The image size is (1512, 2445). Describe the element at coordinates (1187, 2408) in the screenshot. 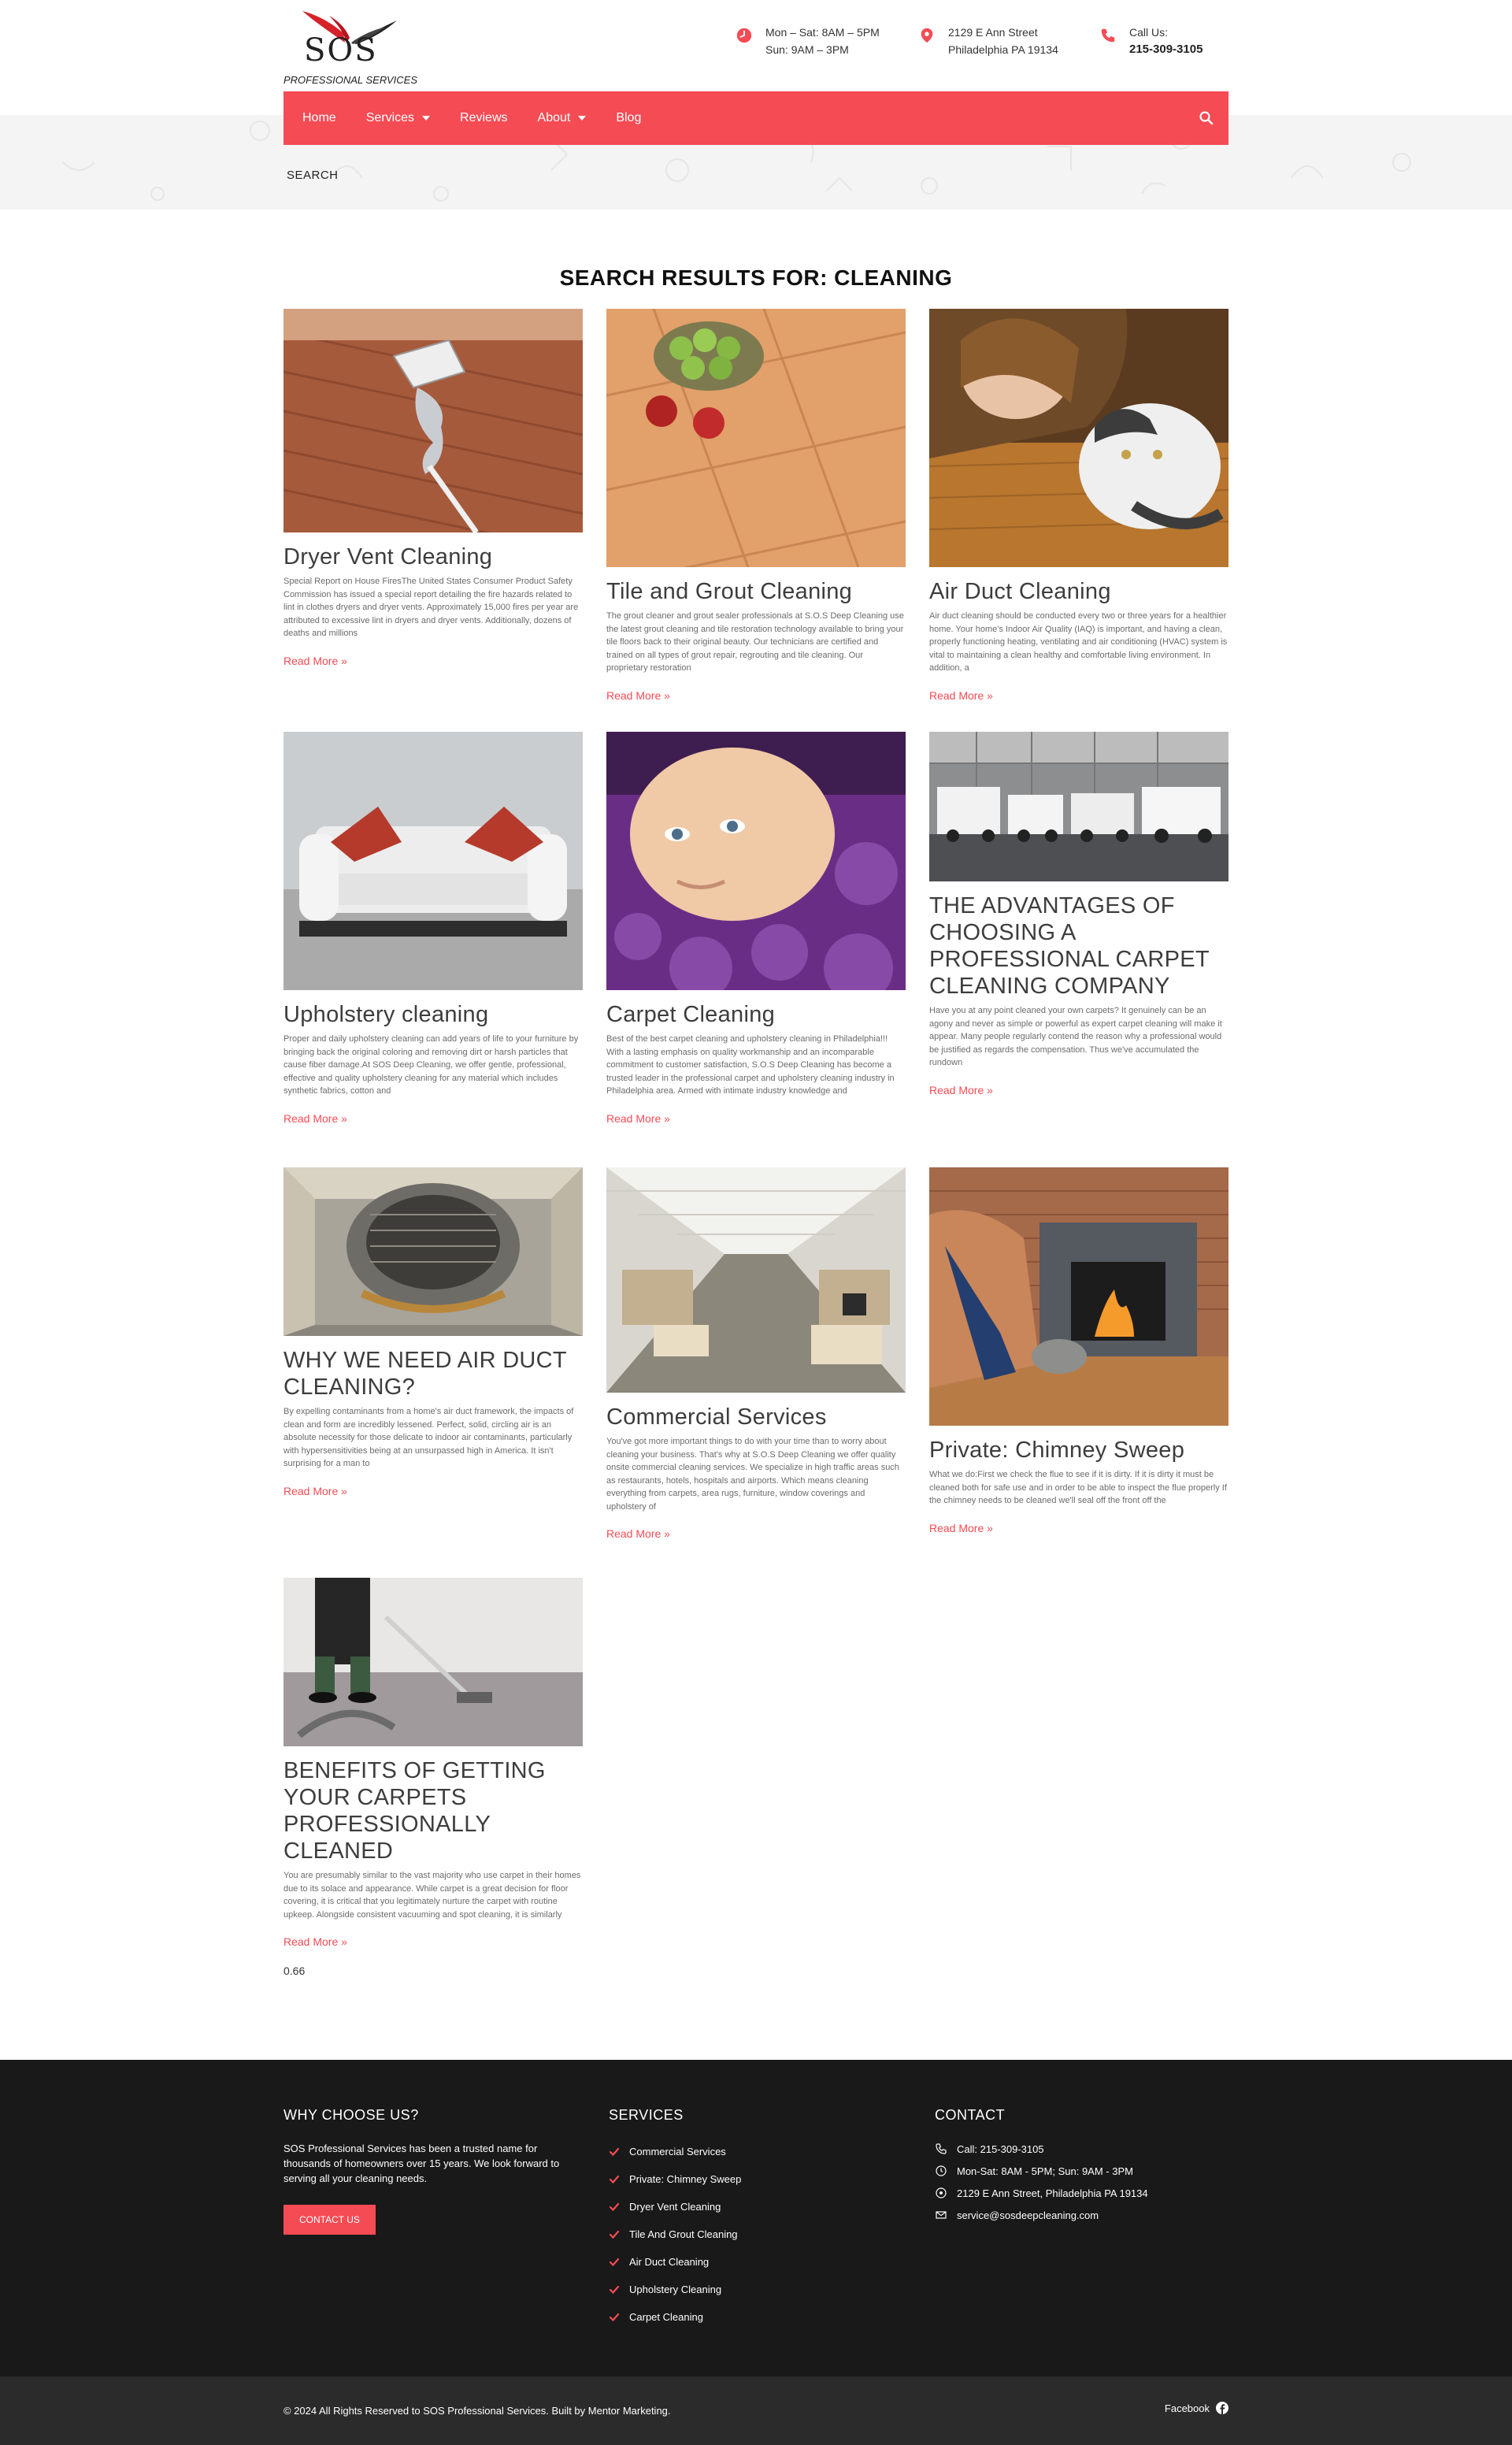

I see `facebook-label: Facebook` at that location.